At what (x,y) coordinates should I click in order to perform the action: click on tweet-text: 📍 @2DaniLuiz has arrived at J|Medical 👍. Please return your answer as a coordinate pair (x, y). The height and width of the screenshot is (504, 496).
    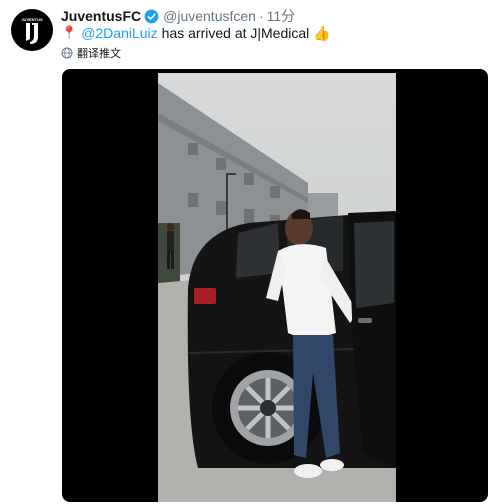
    Looking at the image, I should click on (196, 33).